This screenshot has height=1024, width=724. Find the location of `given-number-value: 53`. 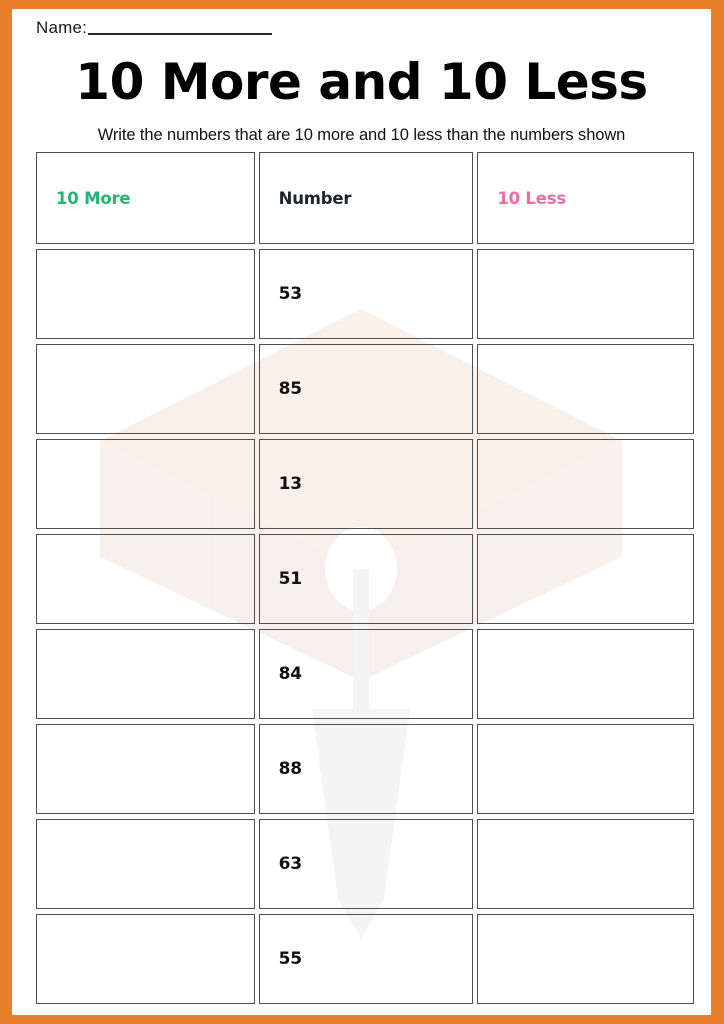

given-number-value: 53 is located at coordinates (290, 294).